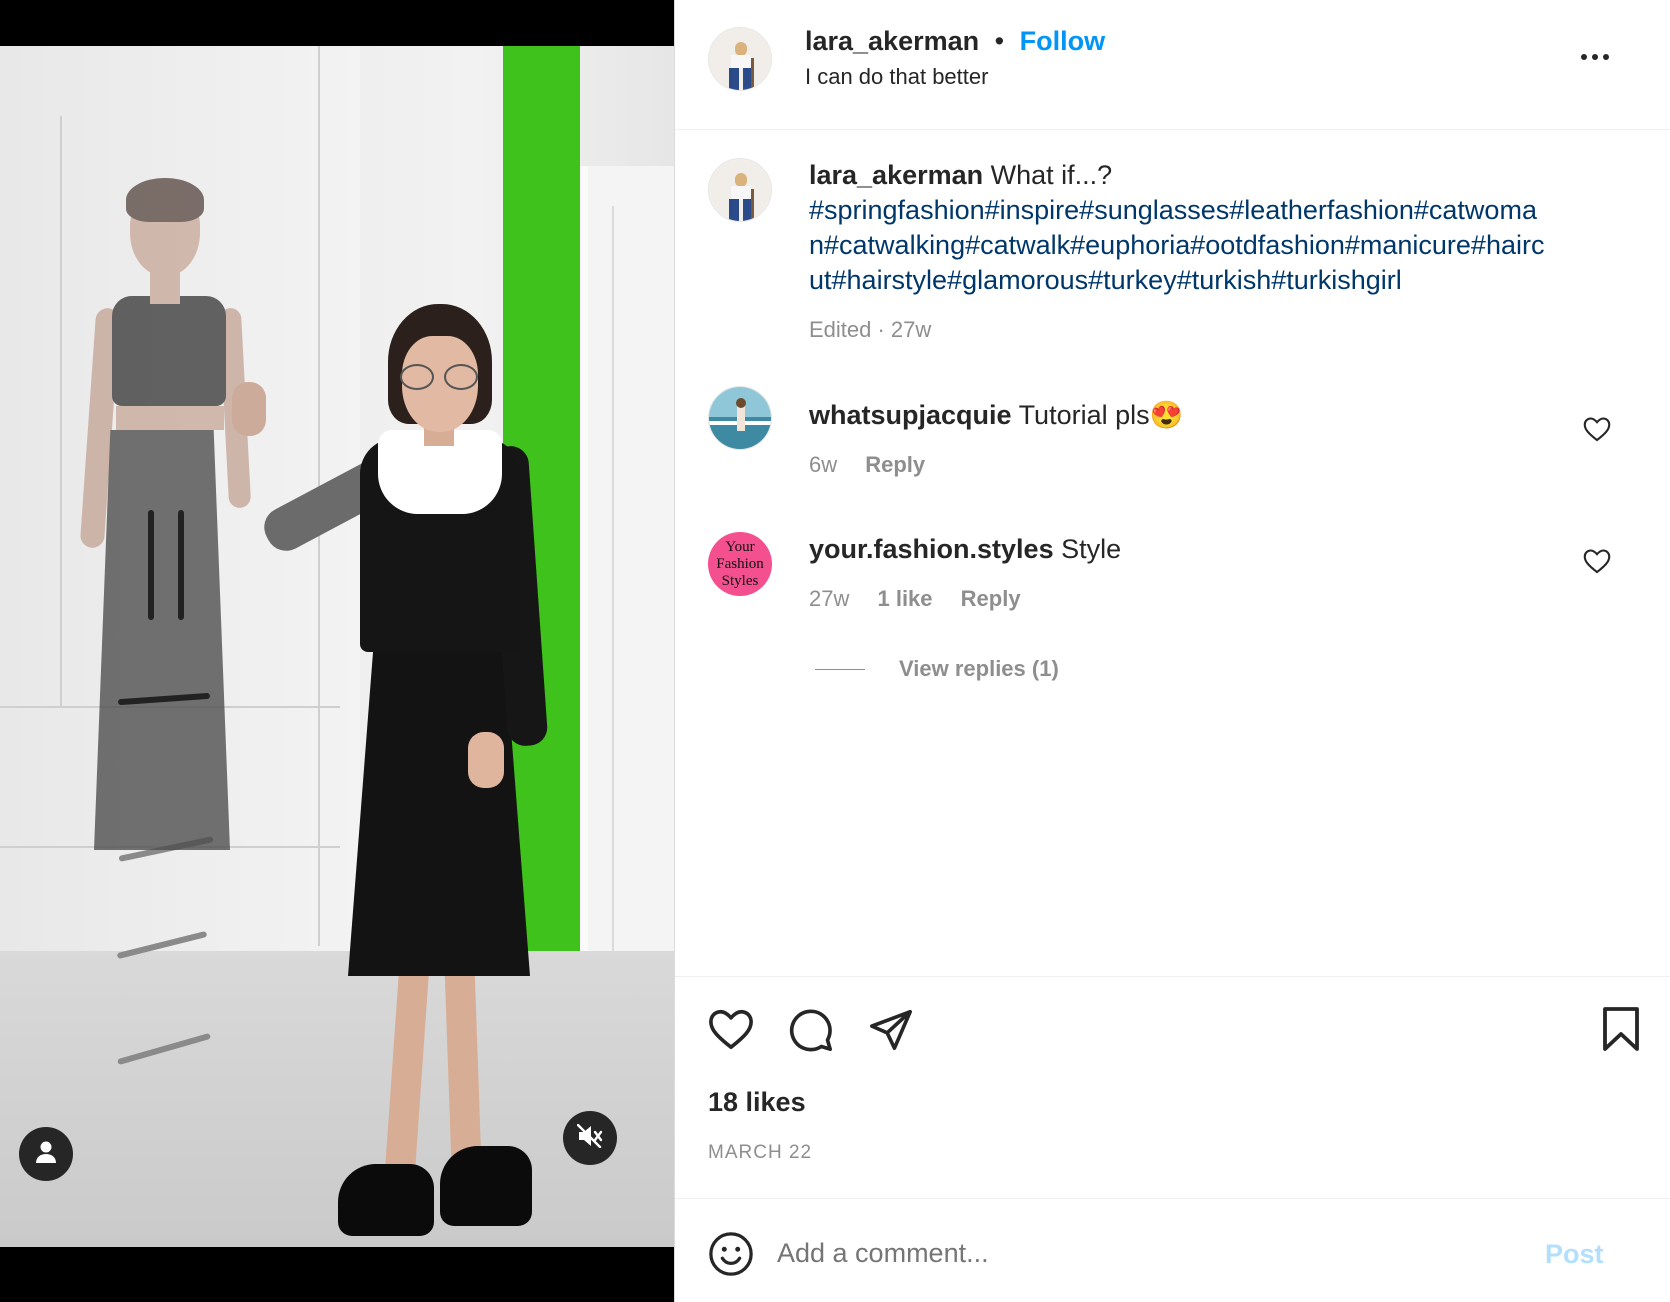 The image size is (1670, 1302). I want to click on comment-likes-button: 1 like, so click(904, 598).